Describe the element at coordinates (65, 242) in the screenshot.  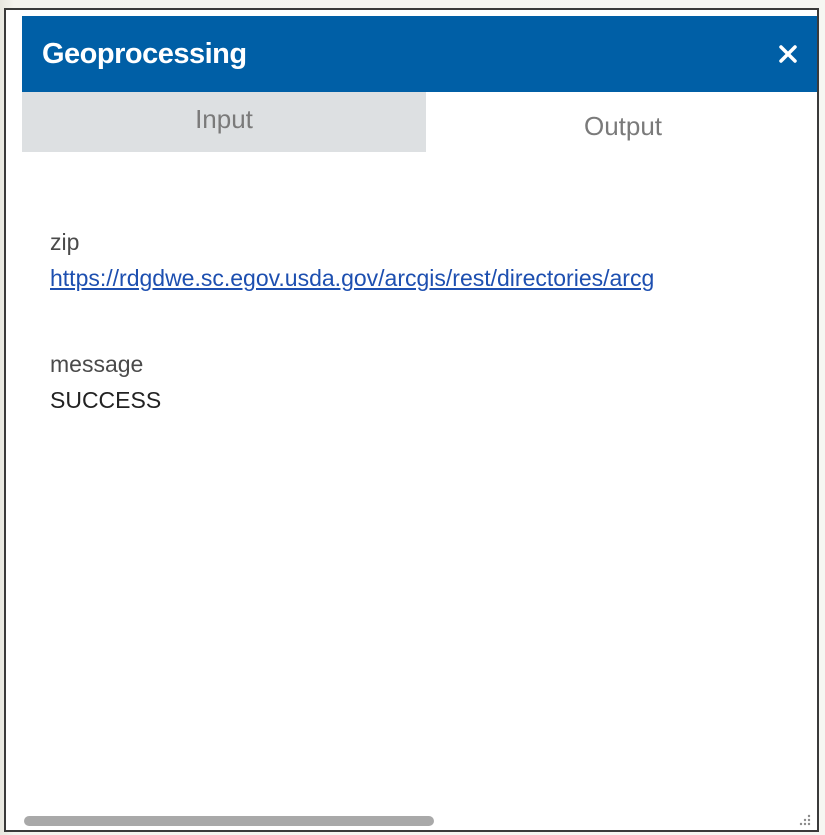
I see `zip-label: zip` at that location.